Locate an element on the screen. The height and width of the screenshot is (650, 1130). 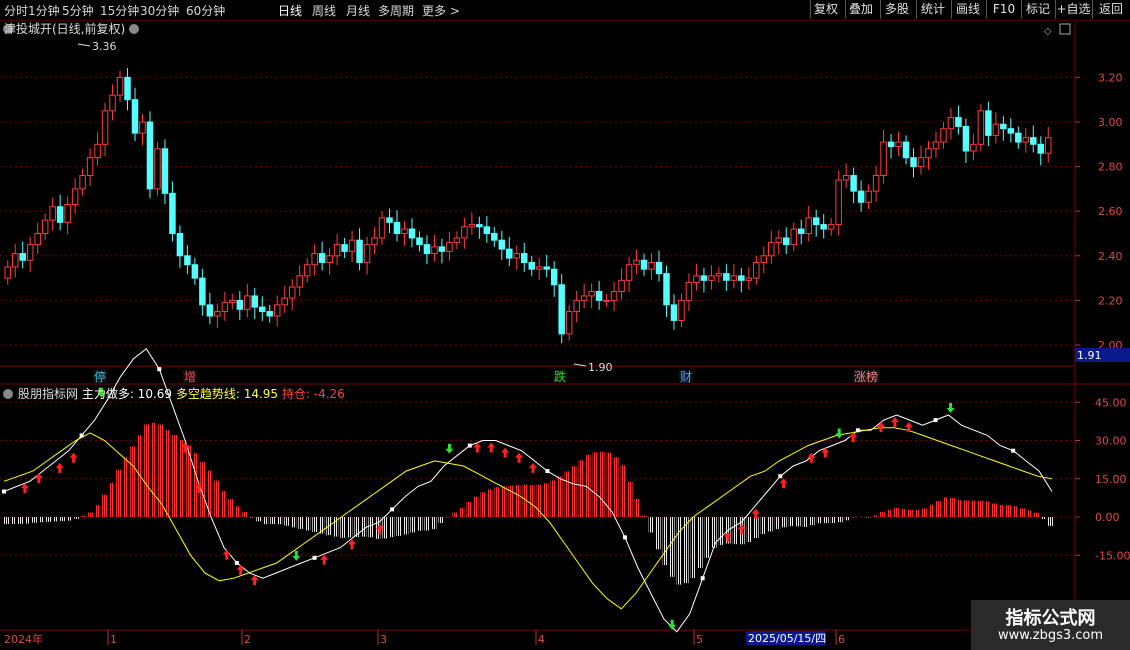
period-tab: 多周期 is located at coordinates (396, 10).